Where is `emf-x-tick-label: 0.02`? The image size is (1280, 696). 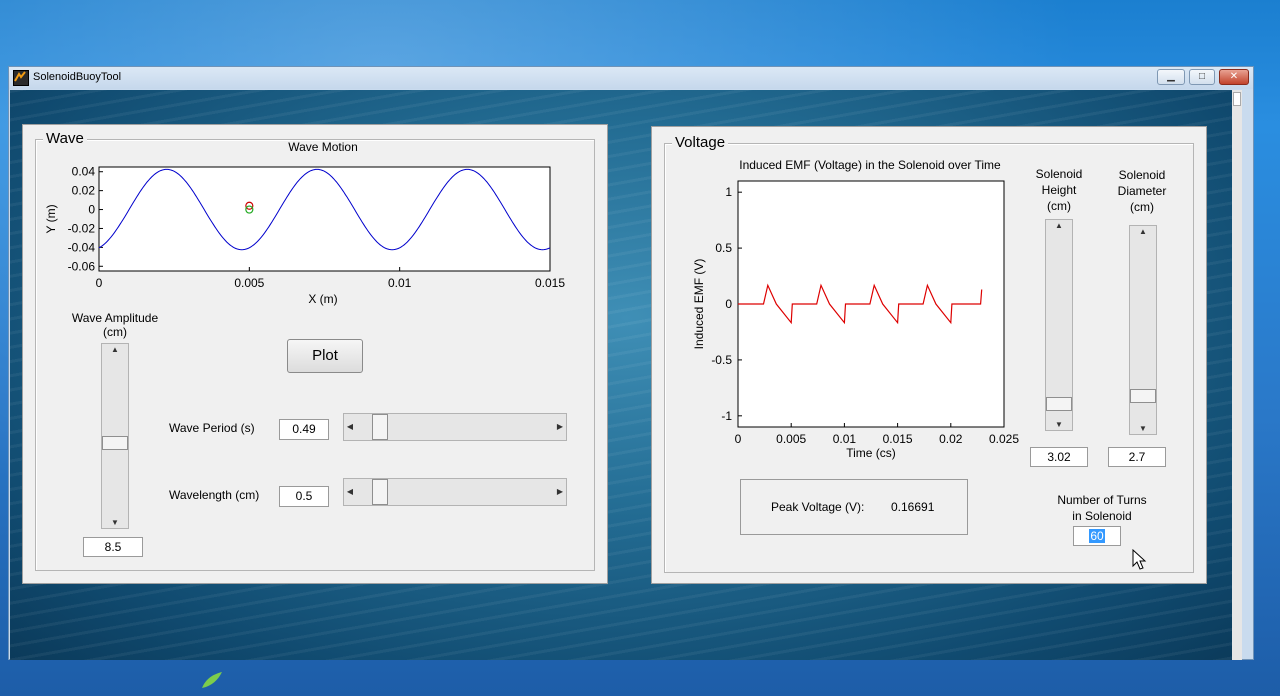 emf-x-tick-label: 0.02 is located at coordinates (951, 439).